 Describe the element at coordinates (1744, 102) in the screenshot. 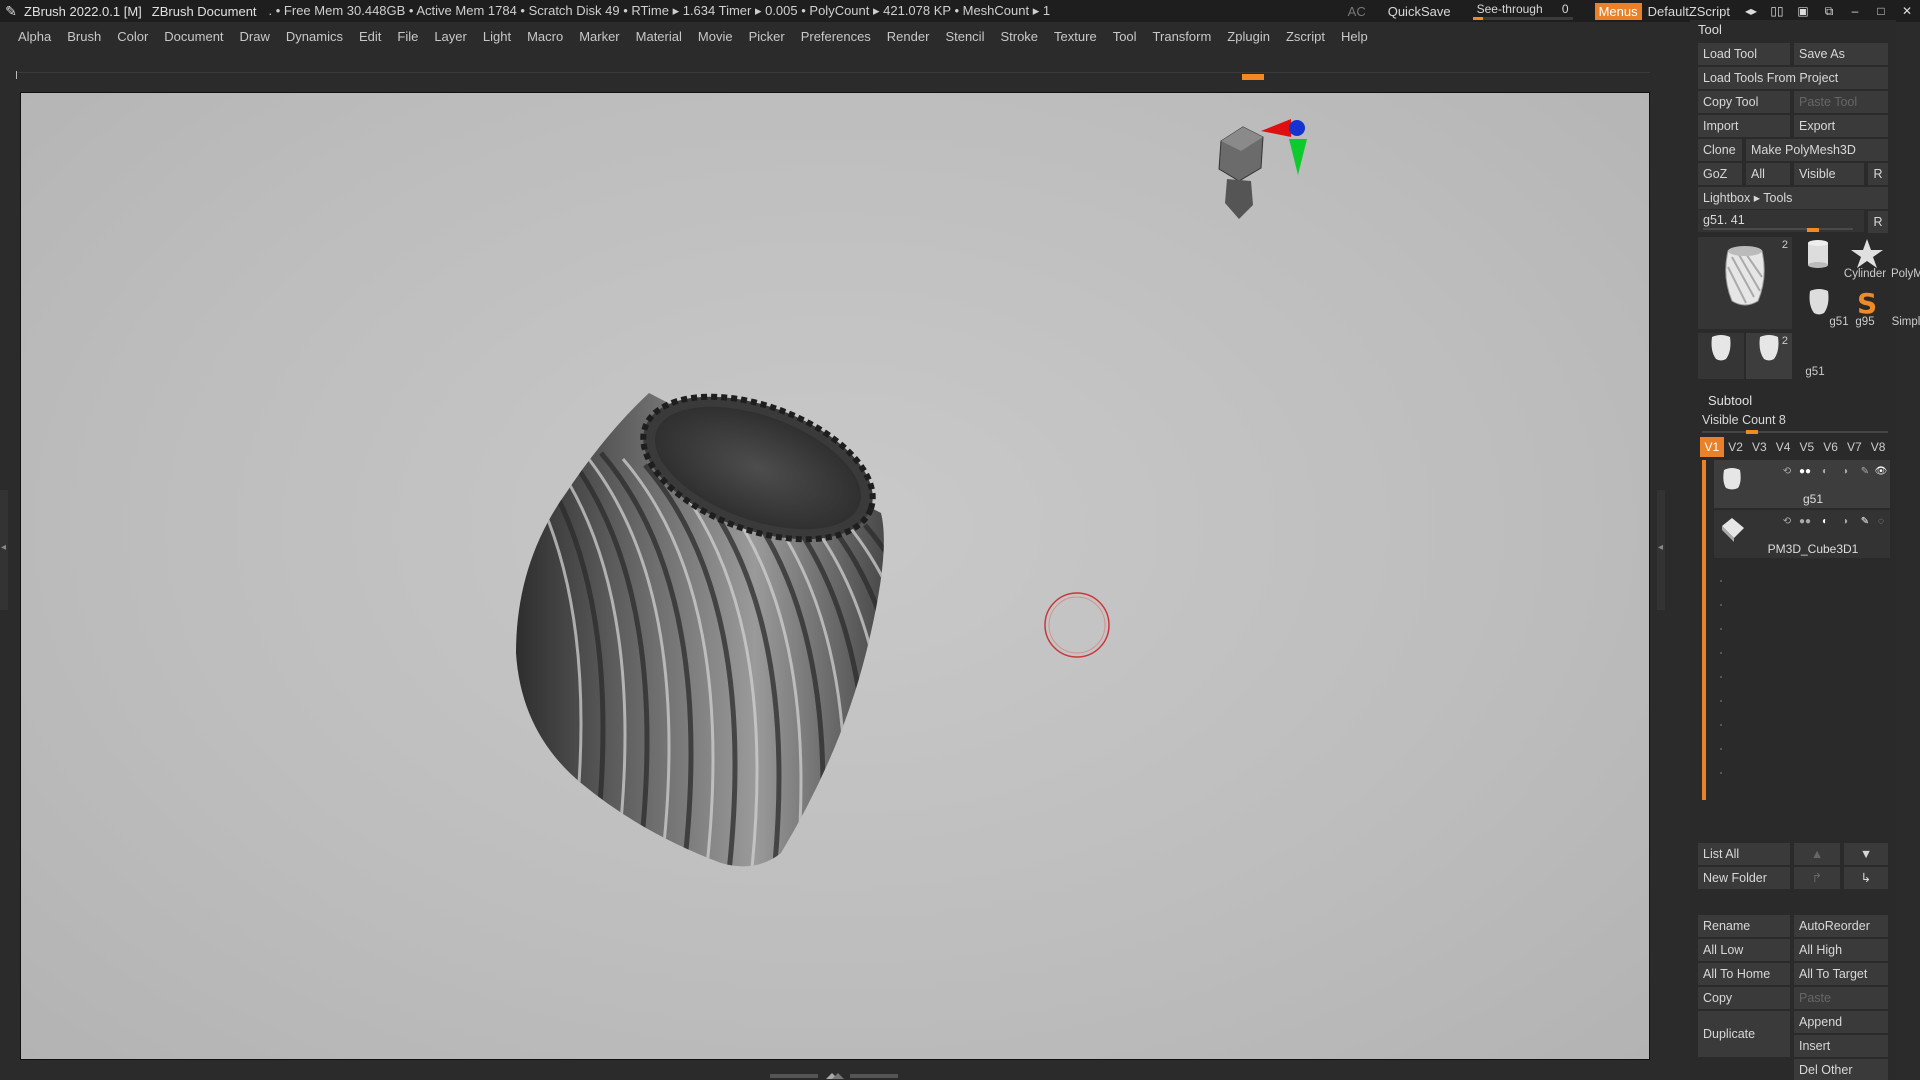

I see `copy-tool-button: Copy Tool` at that location.